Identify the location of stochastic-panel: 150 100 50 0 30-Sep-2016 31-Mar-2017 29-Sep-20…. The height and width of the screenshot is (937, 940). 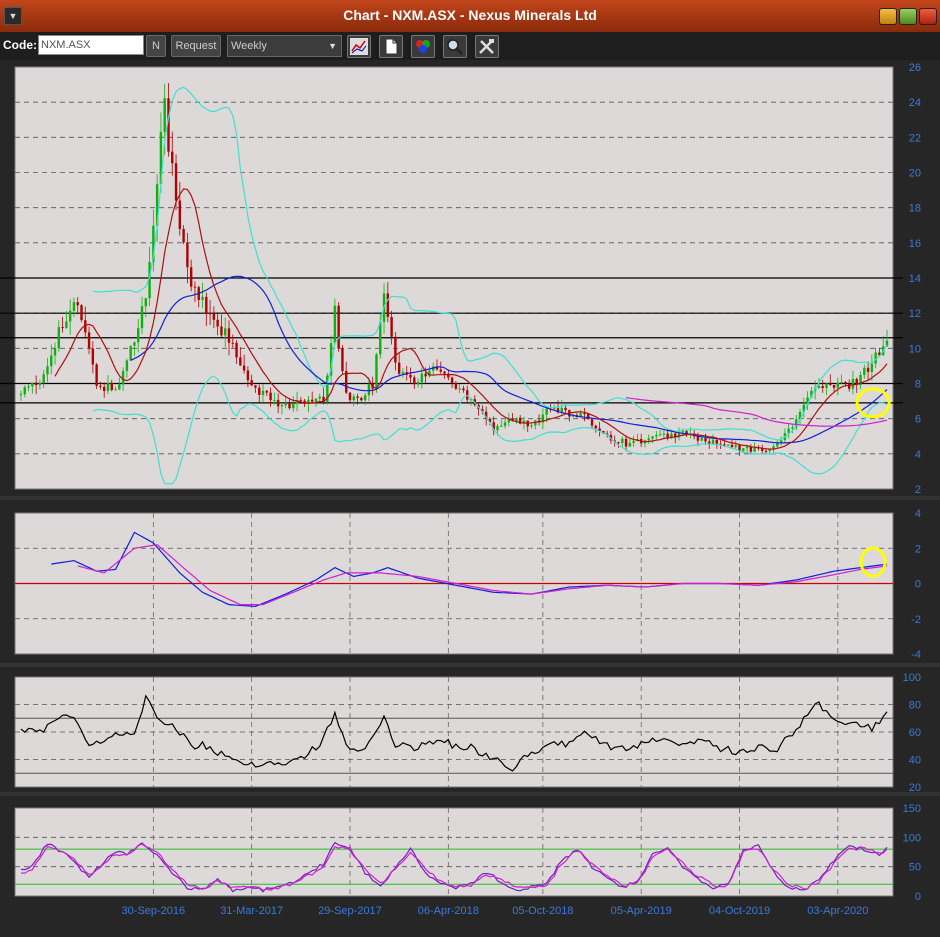
(467, 860).